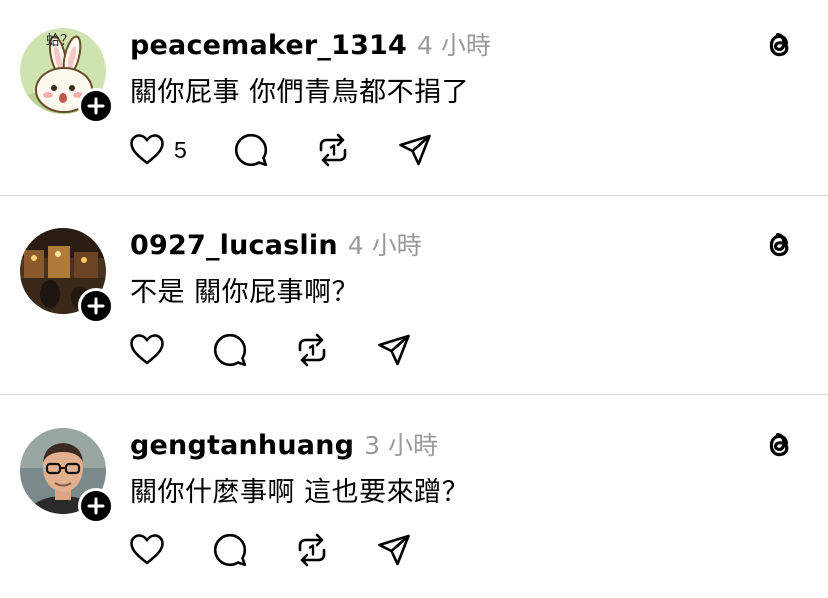 The width and height of the screenshot is (828, 598). What do you see at coordinates (234, 245) in the screenshot?
I see `username: 0927_lucaslin` at bounding box center [234, 245].